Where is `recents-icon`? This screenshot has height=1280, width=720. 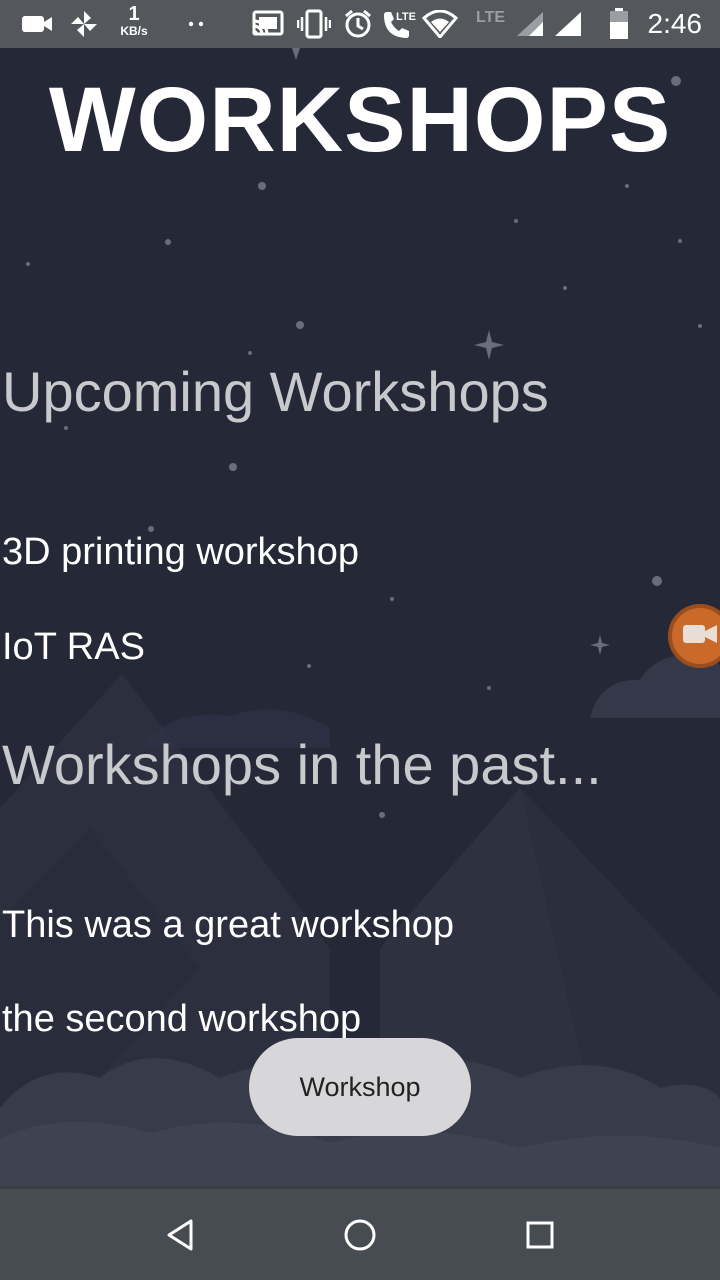
recents-icon is located at coordinates (540, 1237).